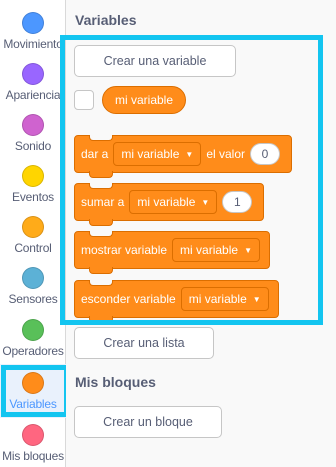  Describe the element at coordinates (33, 95) in the screenshot. I see `category-label: Apariencia` at that location.